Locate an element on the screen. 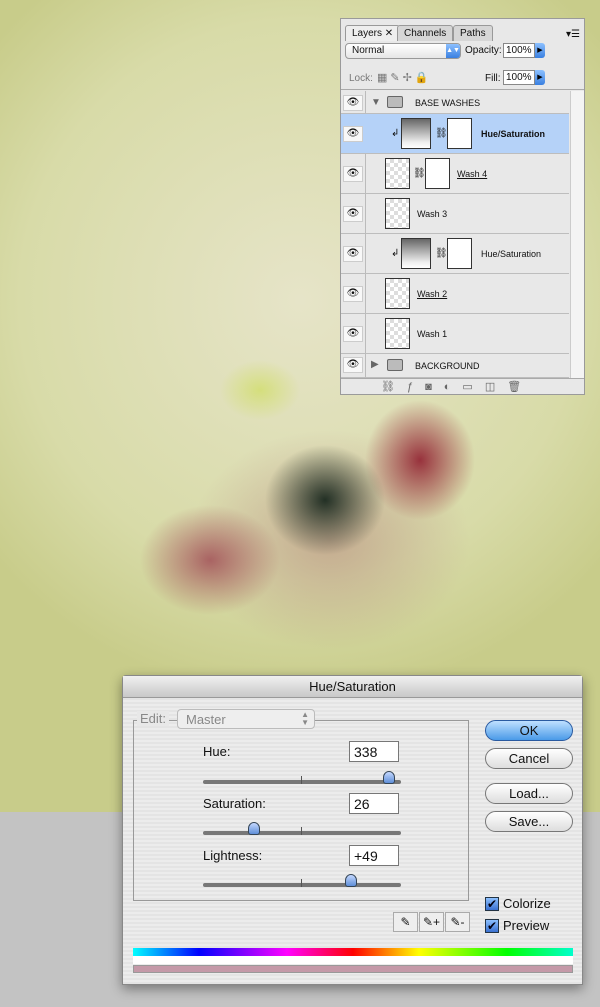  fill-label: Fill: is located at coordinates (493, 78).